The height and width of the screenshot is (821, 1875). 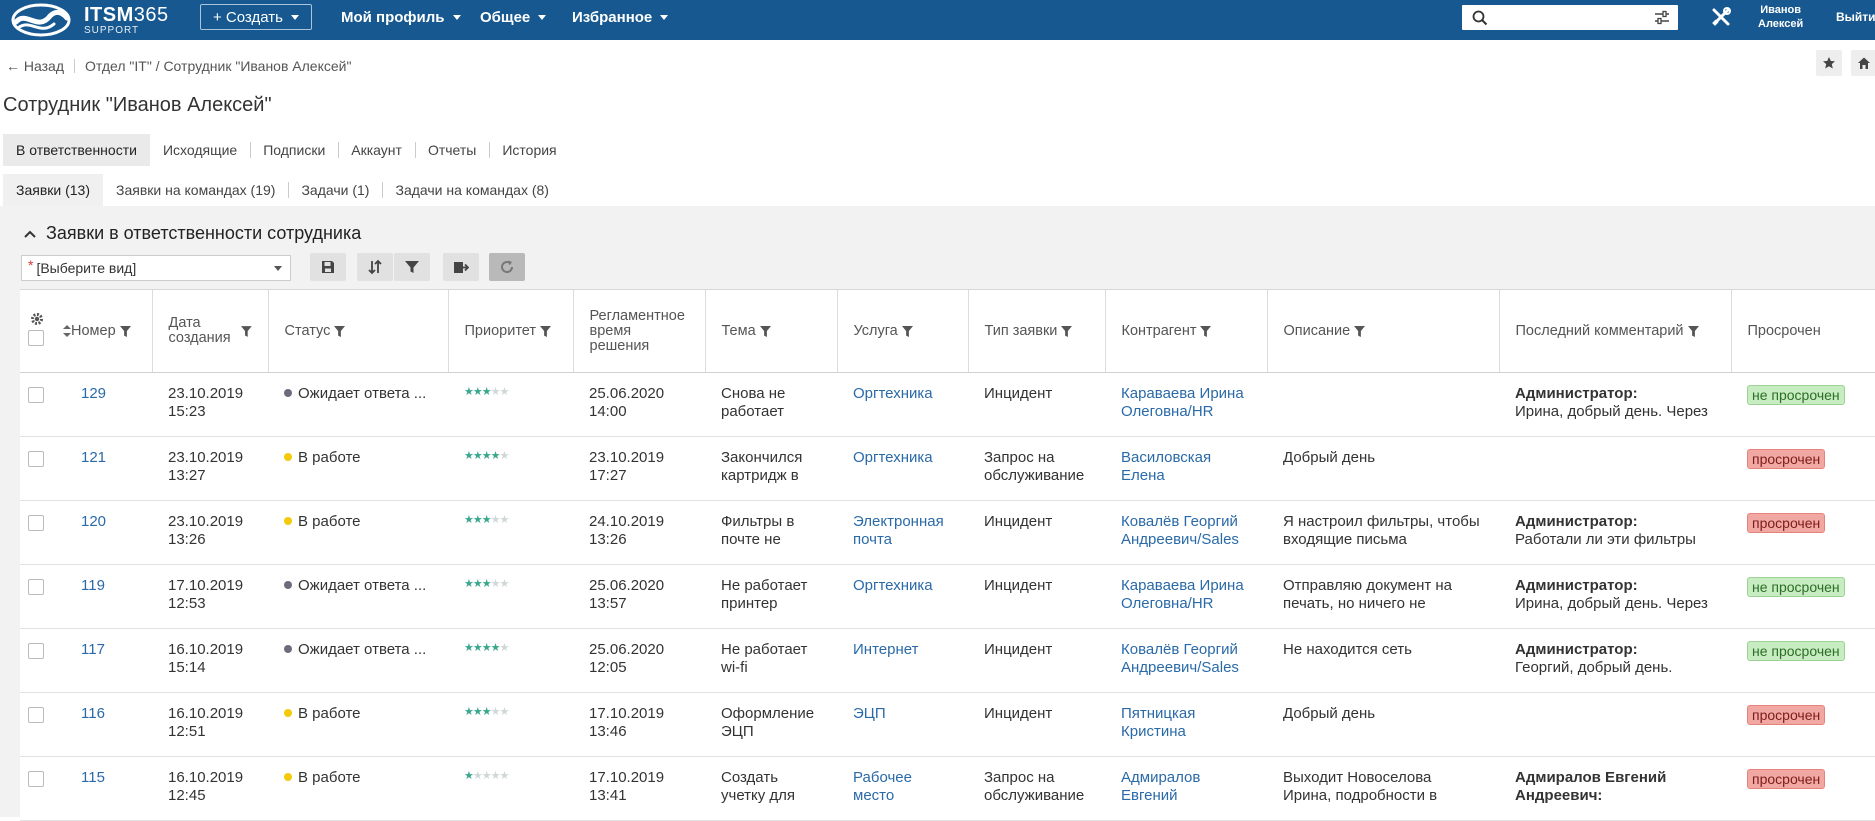 I want to click on request-number-link: 119, so click(x=93, y=585).